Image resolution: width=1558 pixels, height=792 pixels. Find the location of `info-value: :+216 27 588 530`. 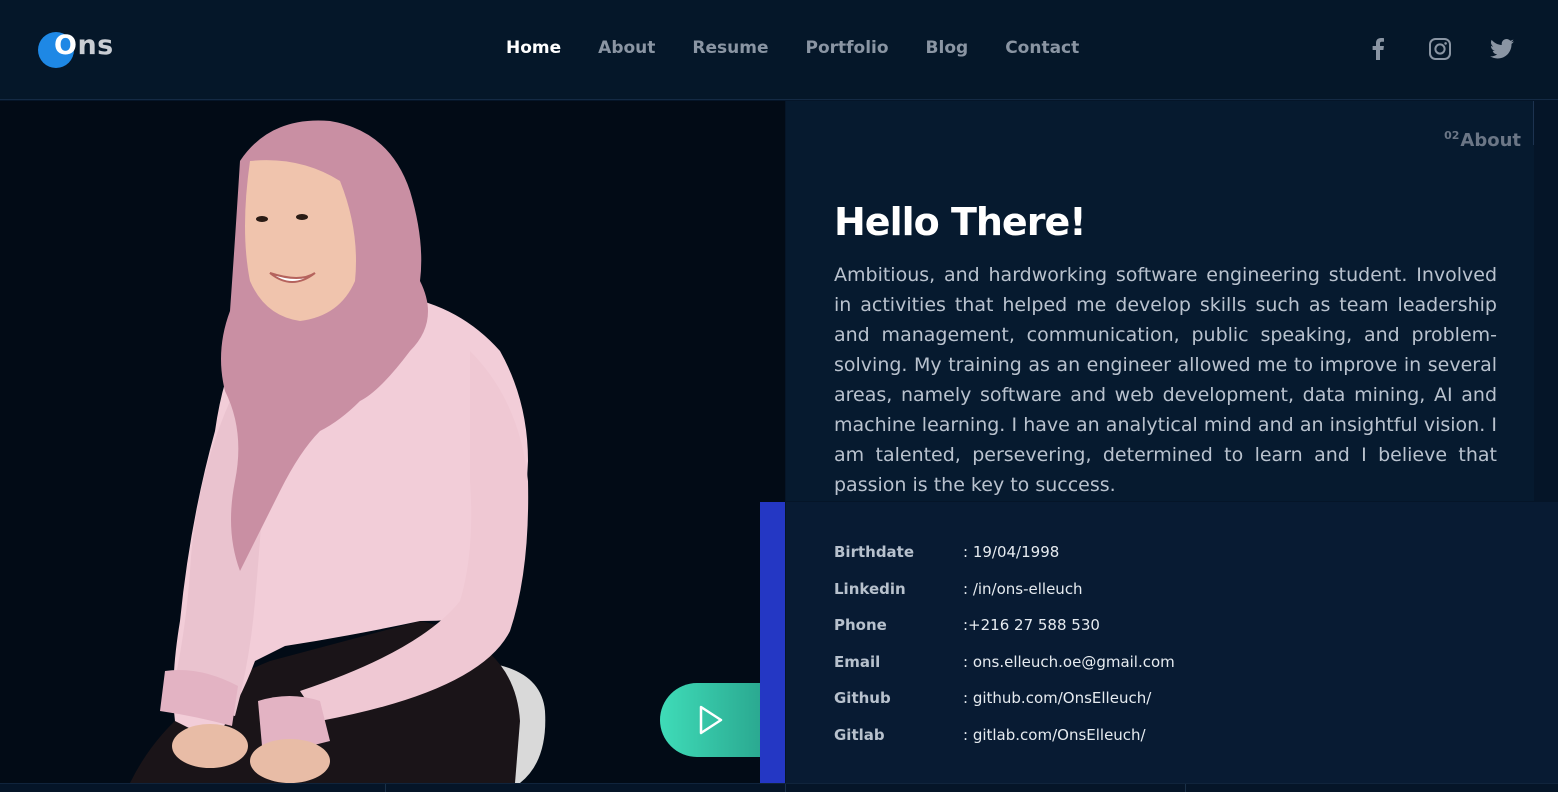

info-value: :+216 27 588 530 is located at coordinates (1031, 625).